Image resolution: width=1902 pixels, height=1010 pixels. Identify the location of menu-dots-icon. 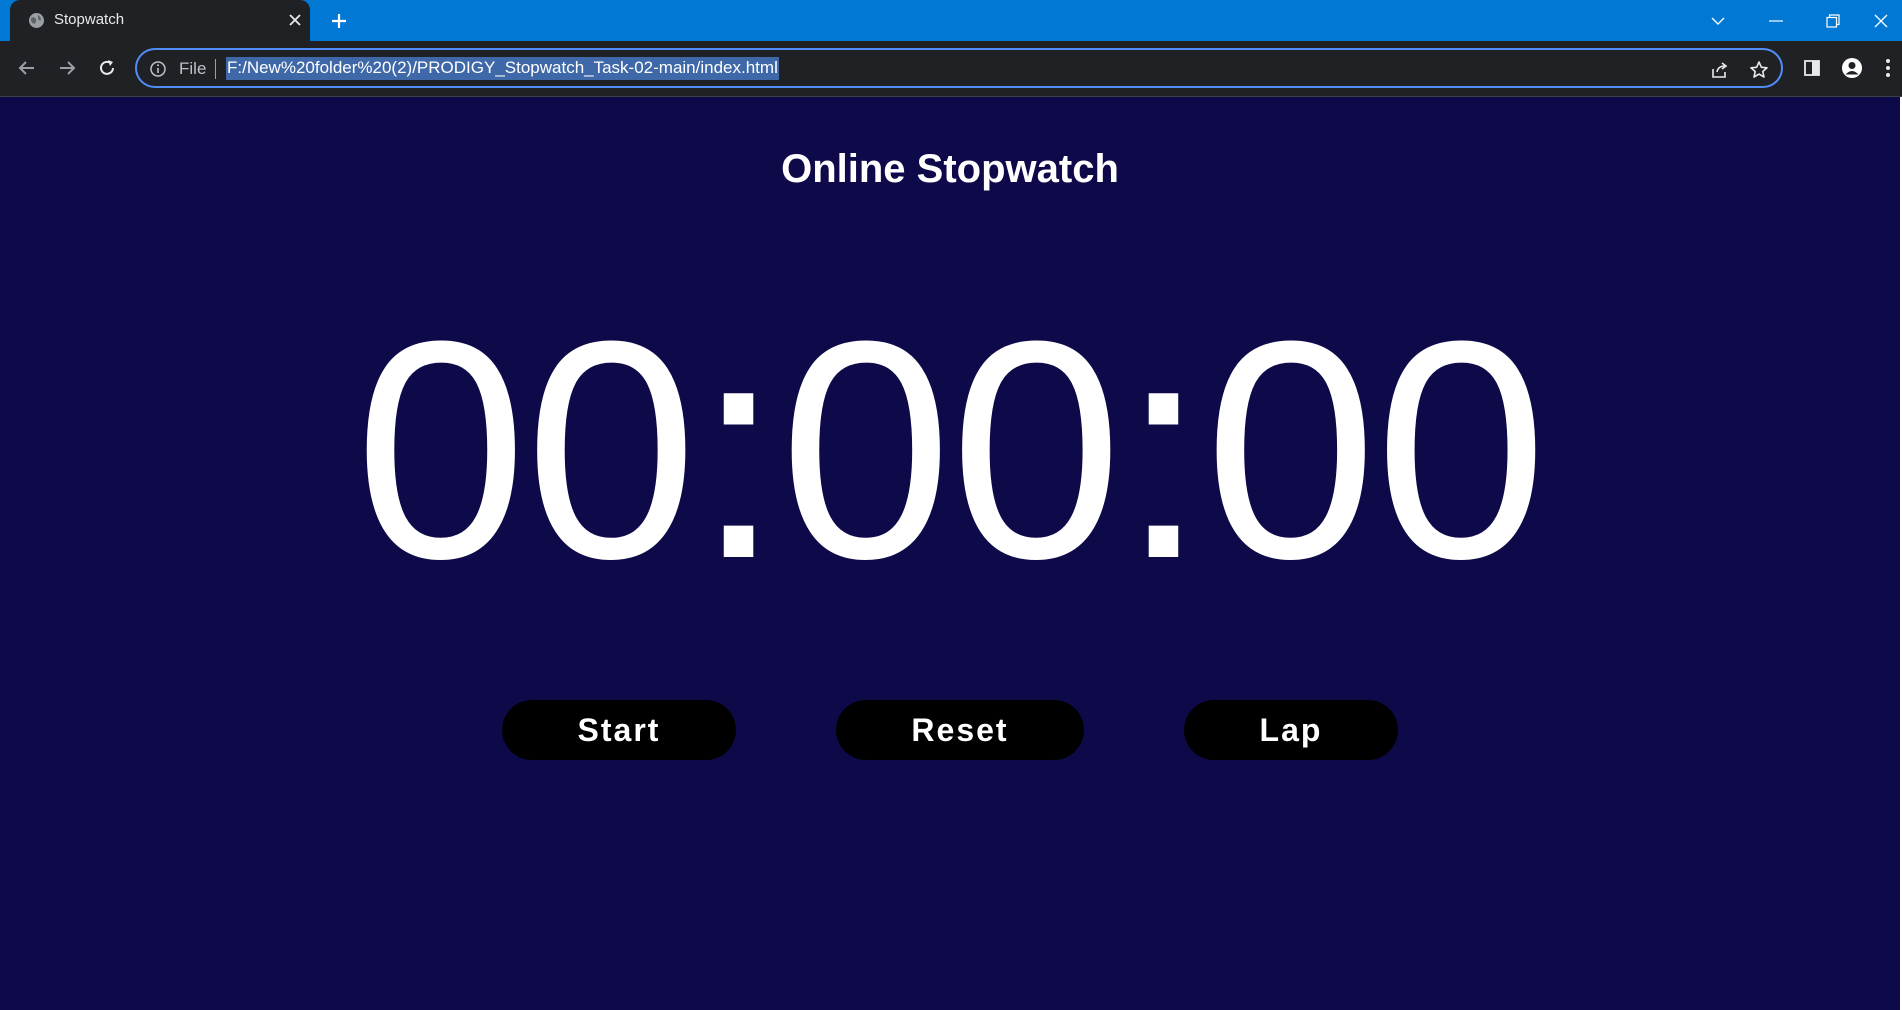
(1888, 68).